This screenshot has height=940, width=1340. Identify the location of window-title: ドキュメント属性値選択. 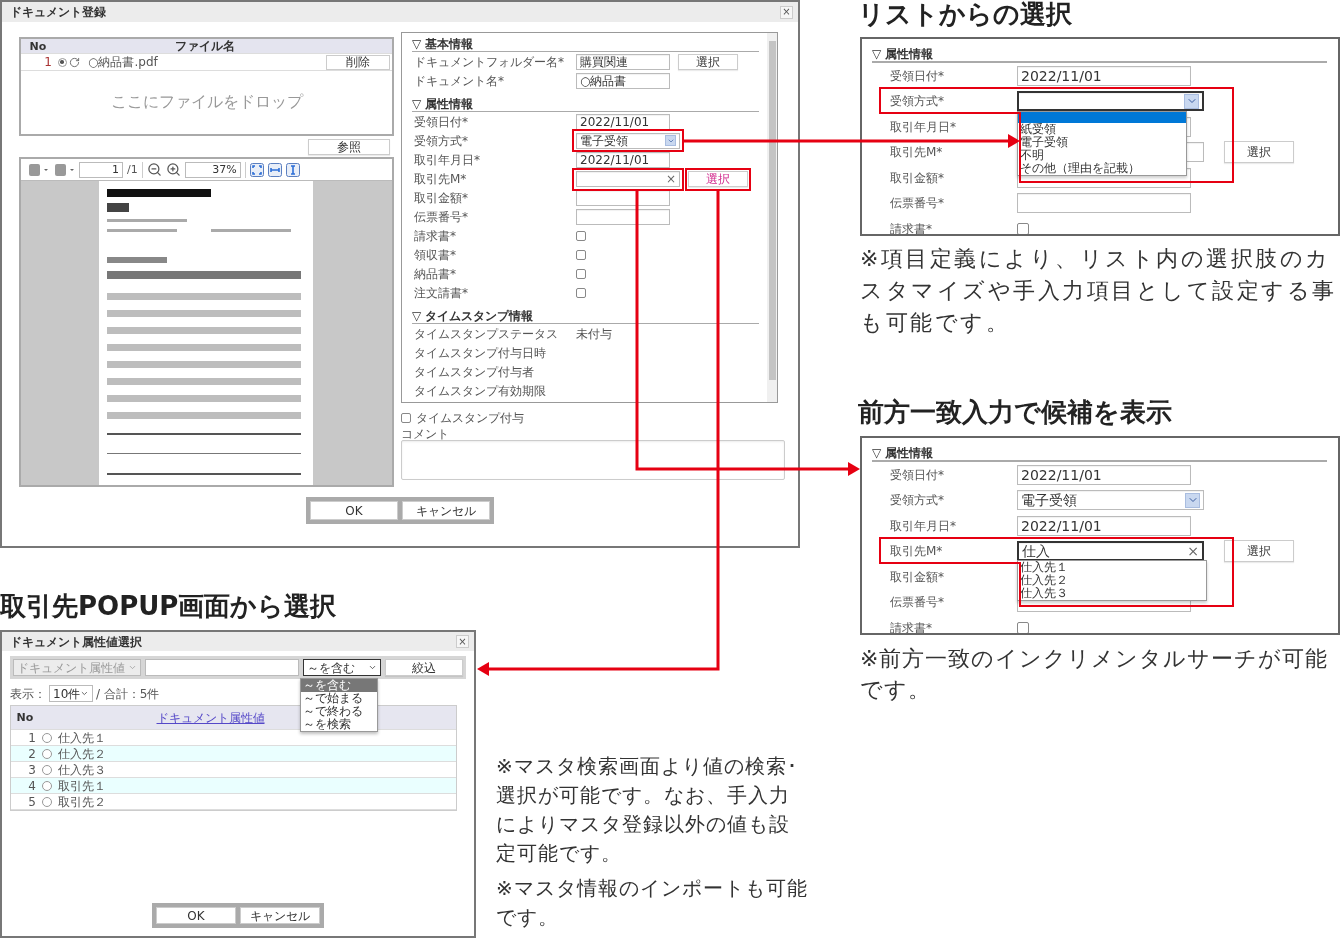
(76, 641).